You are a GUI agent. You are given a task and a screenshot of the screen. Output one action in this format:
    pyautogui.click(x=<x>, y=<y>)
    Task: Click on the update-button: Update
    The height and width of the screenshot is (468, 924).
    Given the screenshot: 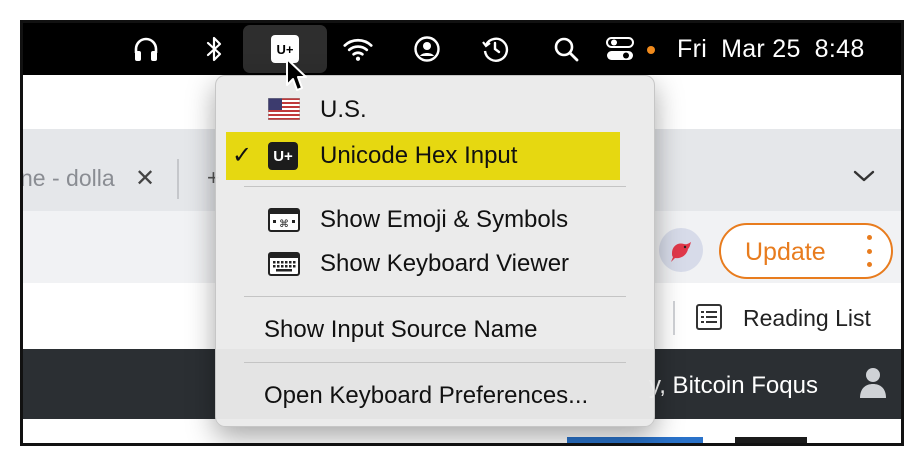 What is the action you would take?
    pyautogui.click(x=806, y=251)
    